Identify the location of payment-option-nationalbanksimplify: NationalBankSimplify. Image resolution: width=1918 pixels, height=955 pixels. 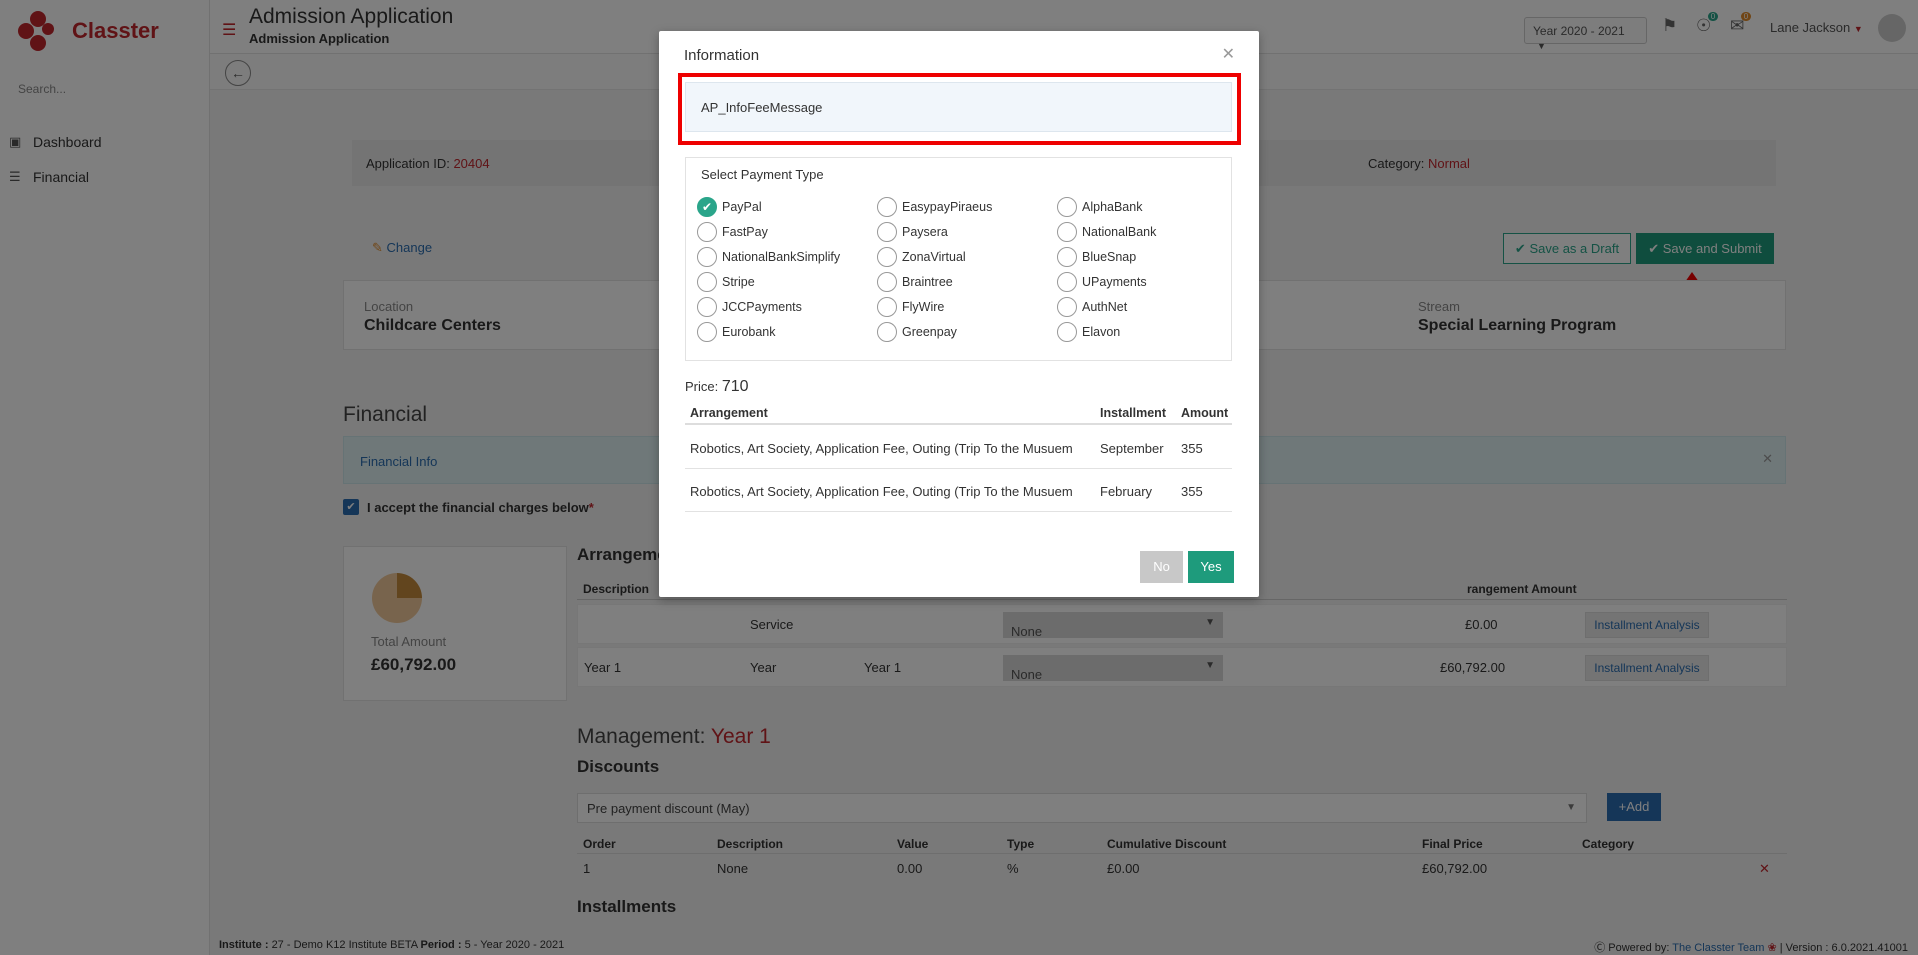
(768, 257).